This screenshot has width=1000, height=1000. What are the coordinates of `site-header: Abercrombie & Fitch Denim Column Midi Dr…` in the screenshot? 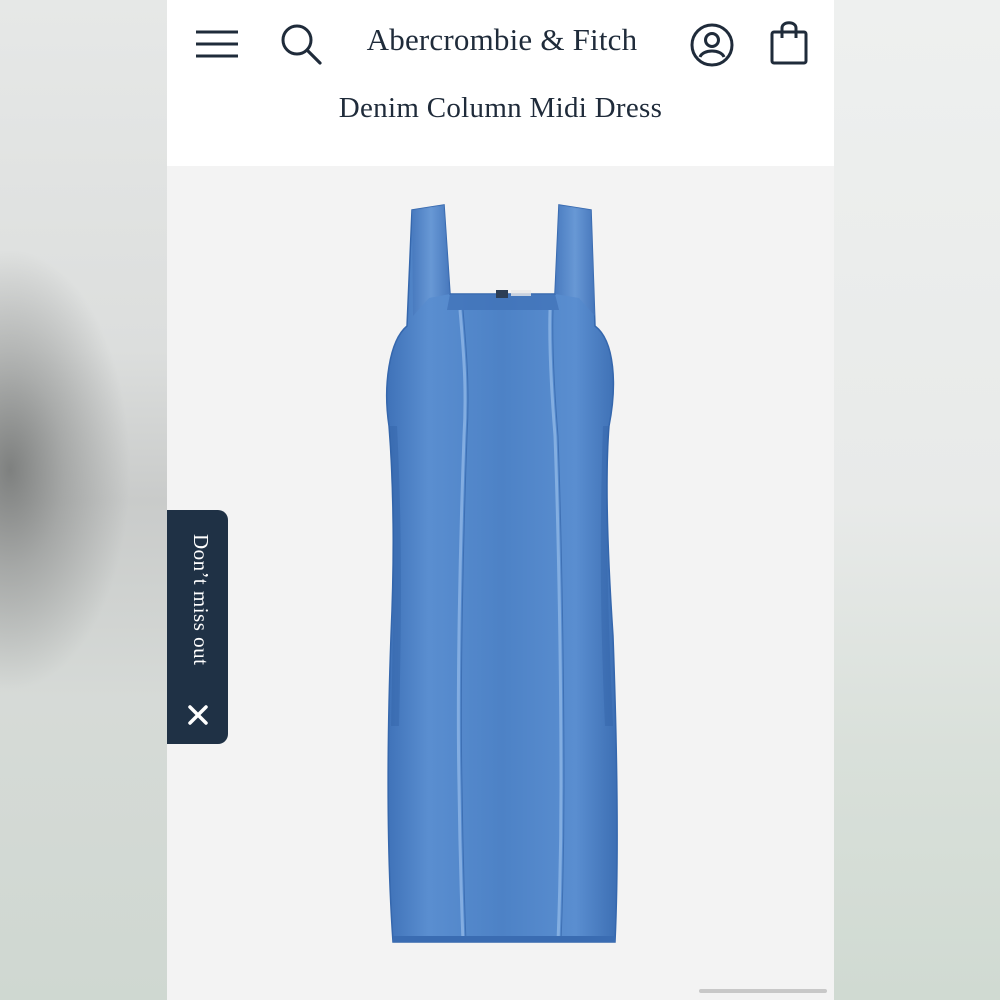 It's located at (500, 83).